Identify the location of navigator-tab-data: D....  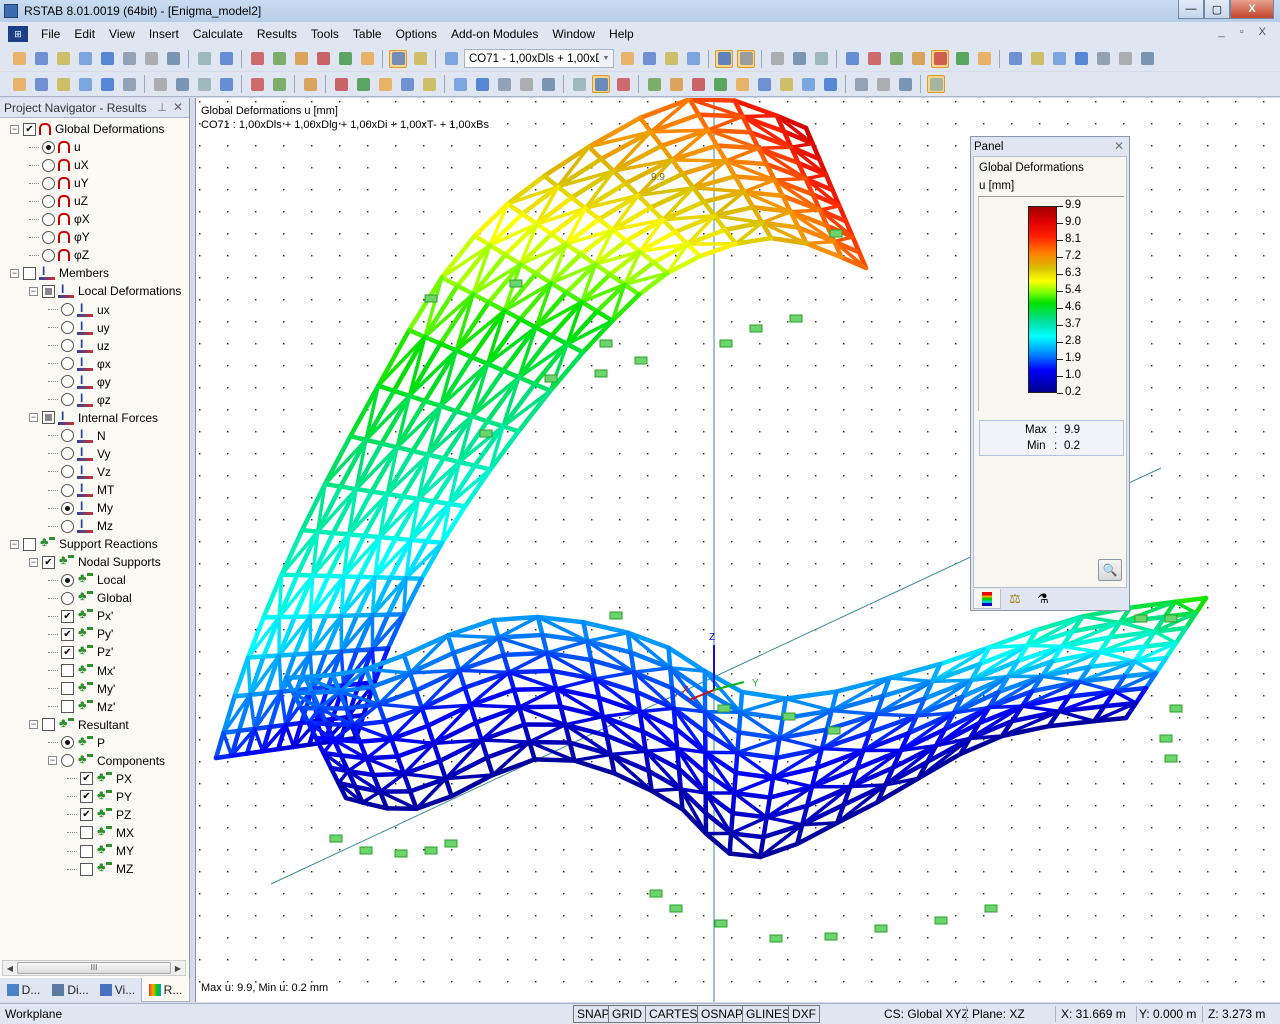
(23, 990).